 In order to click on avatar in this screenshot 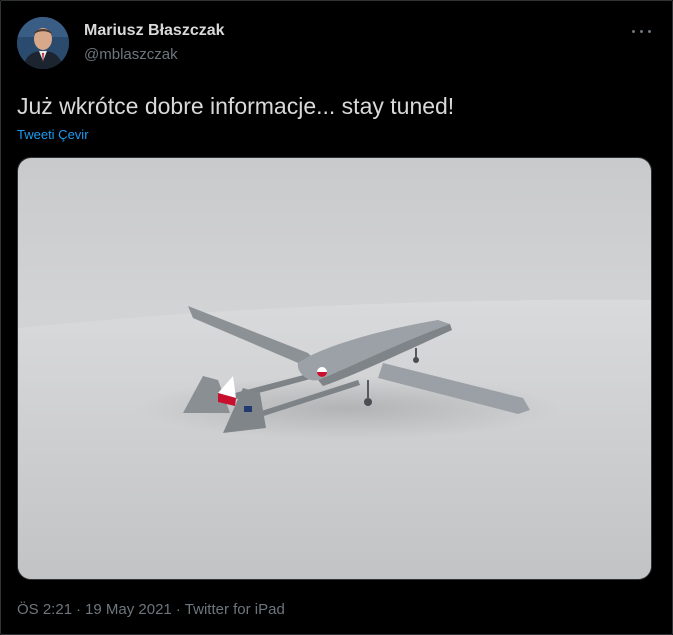, I will do `click(43, 43)`.